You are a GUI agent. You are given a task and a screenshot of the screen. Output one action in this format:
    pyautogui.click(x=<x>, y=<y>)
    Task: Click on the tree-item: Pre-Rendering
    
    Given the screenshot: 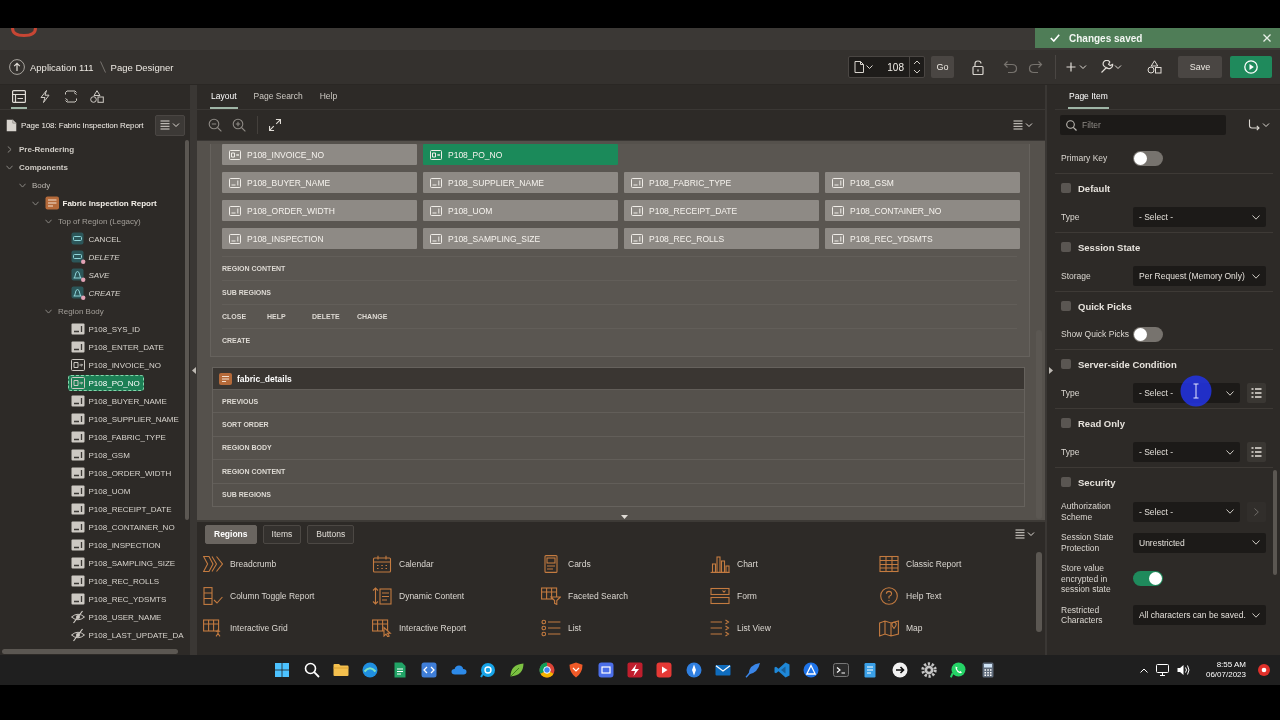 What is the action you would take?
    pyautogui.click(x=47, y=149)
    